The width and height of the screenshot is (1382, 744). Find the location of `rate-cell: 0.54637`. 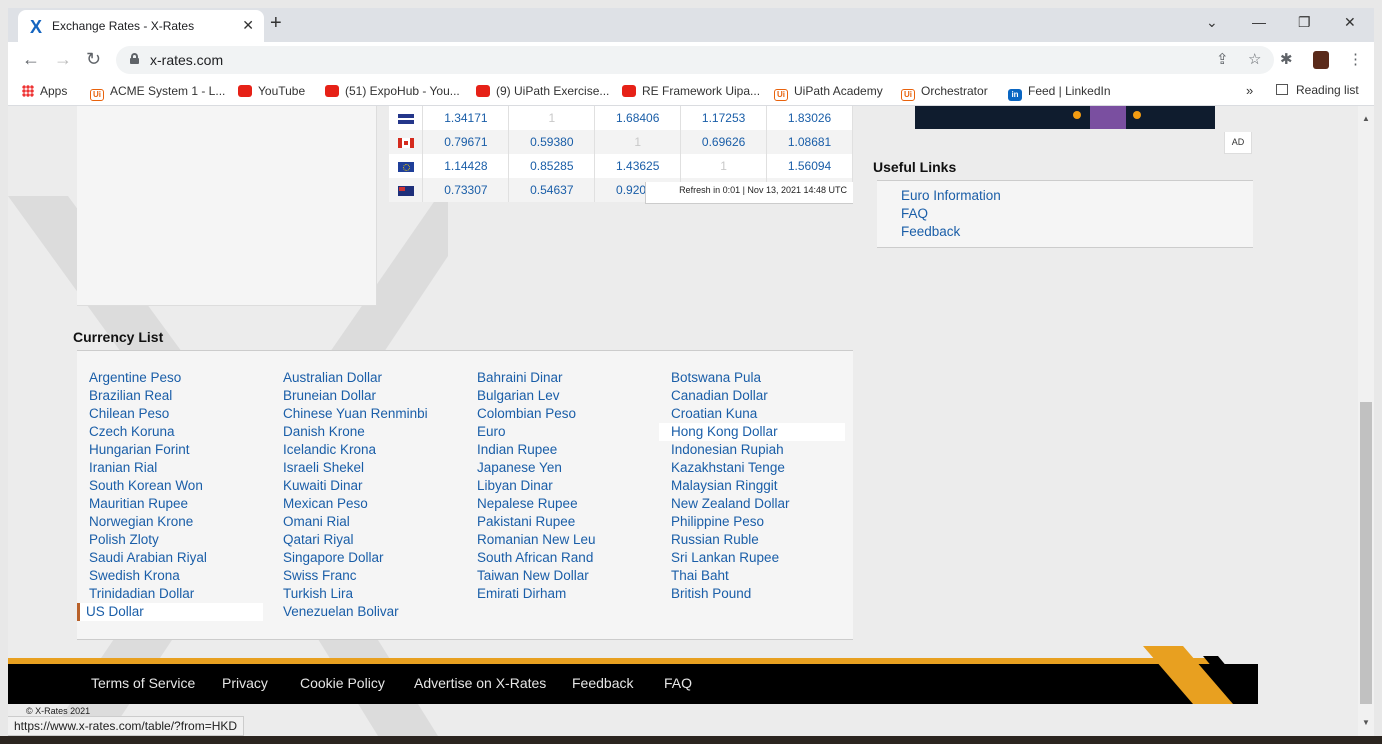

rate-cell: 0.54637 is located at coordinates (552, 190).